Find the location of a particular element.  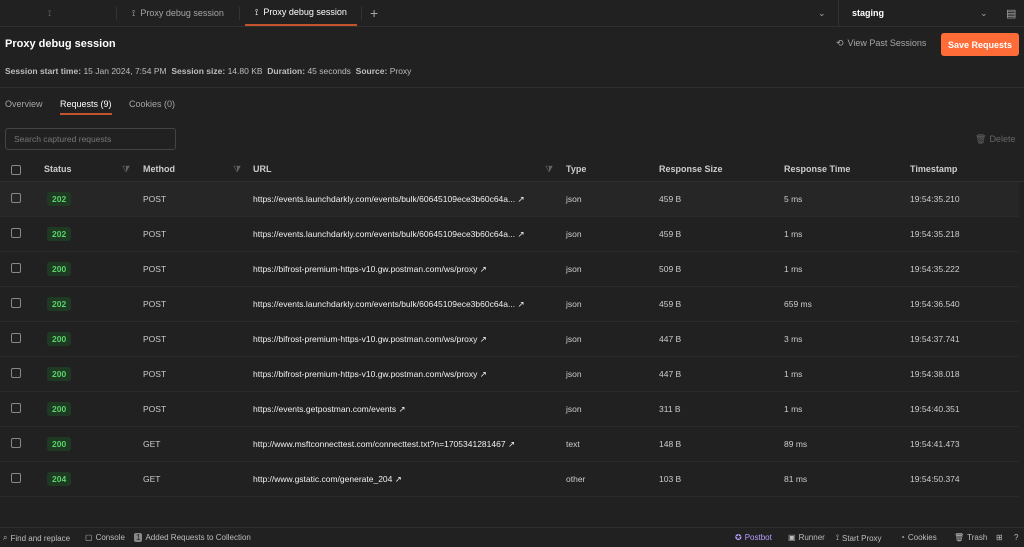

tabs-dropdown-chevron-icon: ⌄ is located at coordinates (822, 13).